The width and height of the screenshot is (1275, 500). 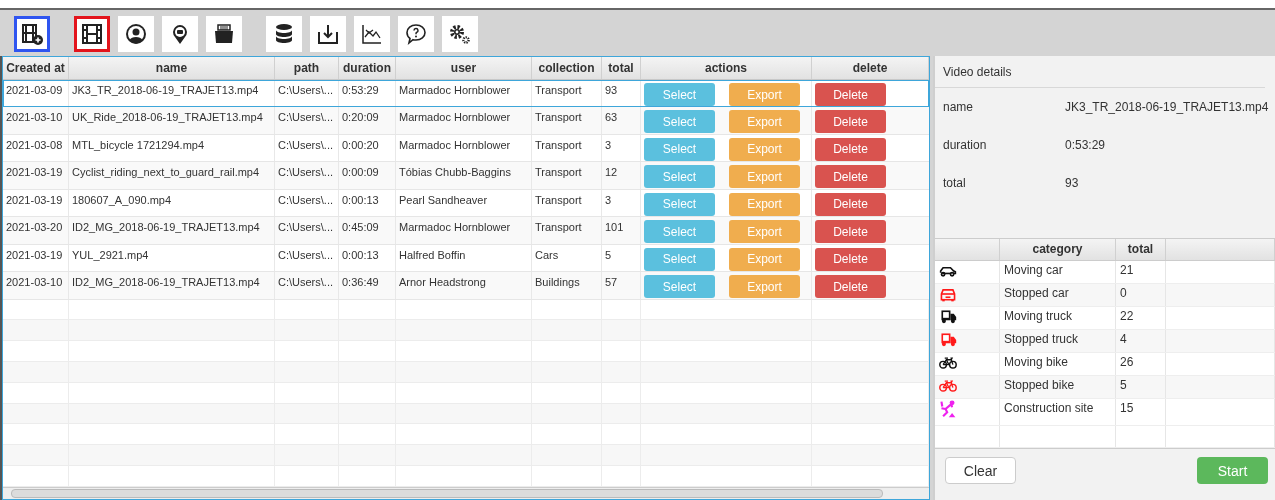 What do you see at coordinates (464, 68) in the screenshot?
I see `column-header: user` at bounding box center [464, 68].